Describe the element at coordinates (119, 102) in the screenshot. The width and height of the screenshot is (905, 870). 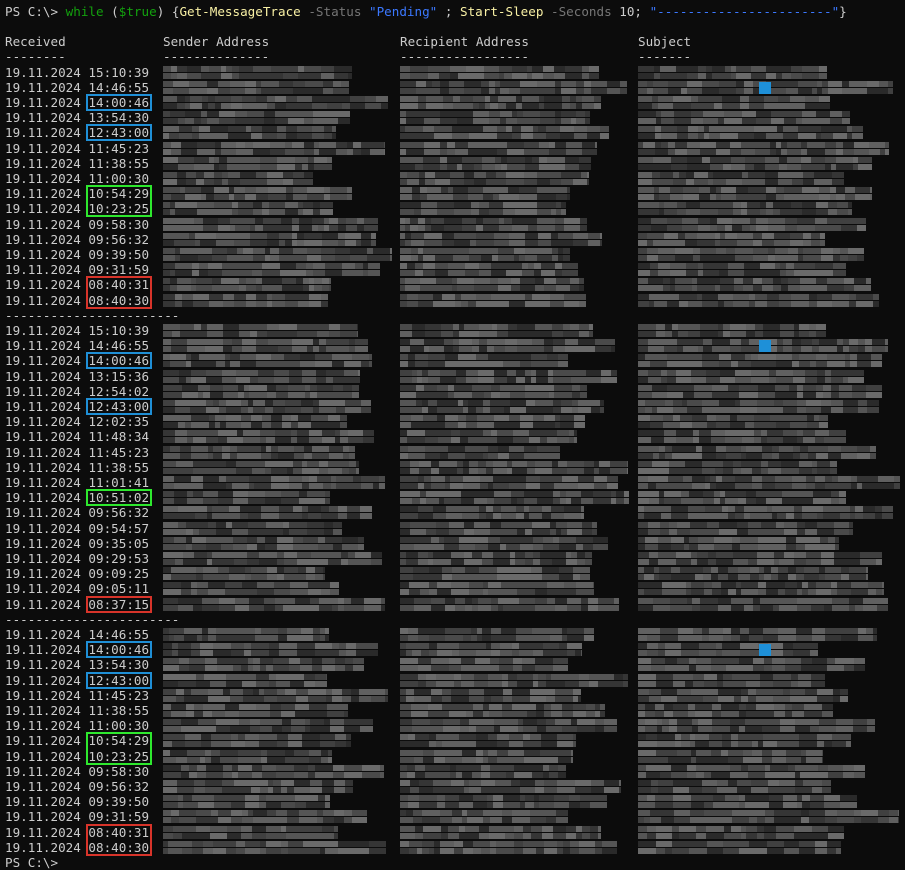
I see `received-time: 14:00:46` at that location.